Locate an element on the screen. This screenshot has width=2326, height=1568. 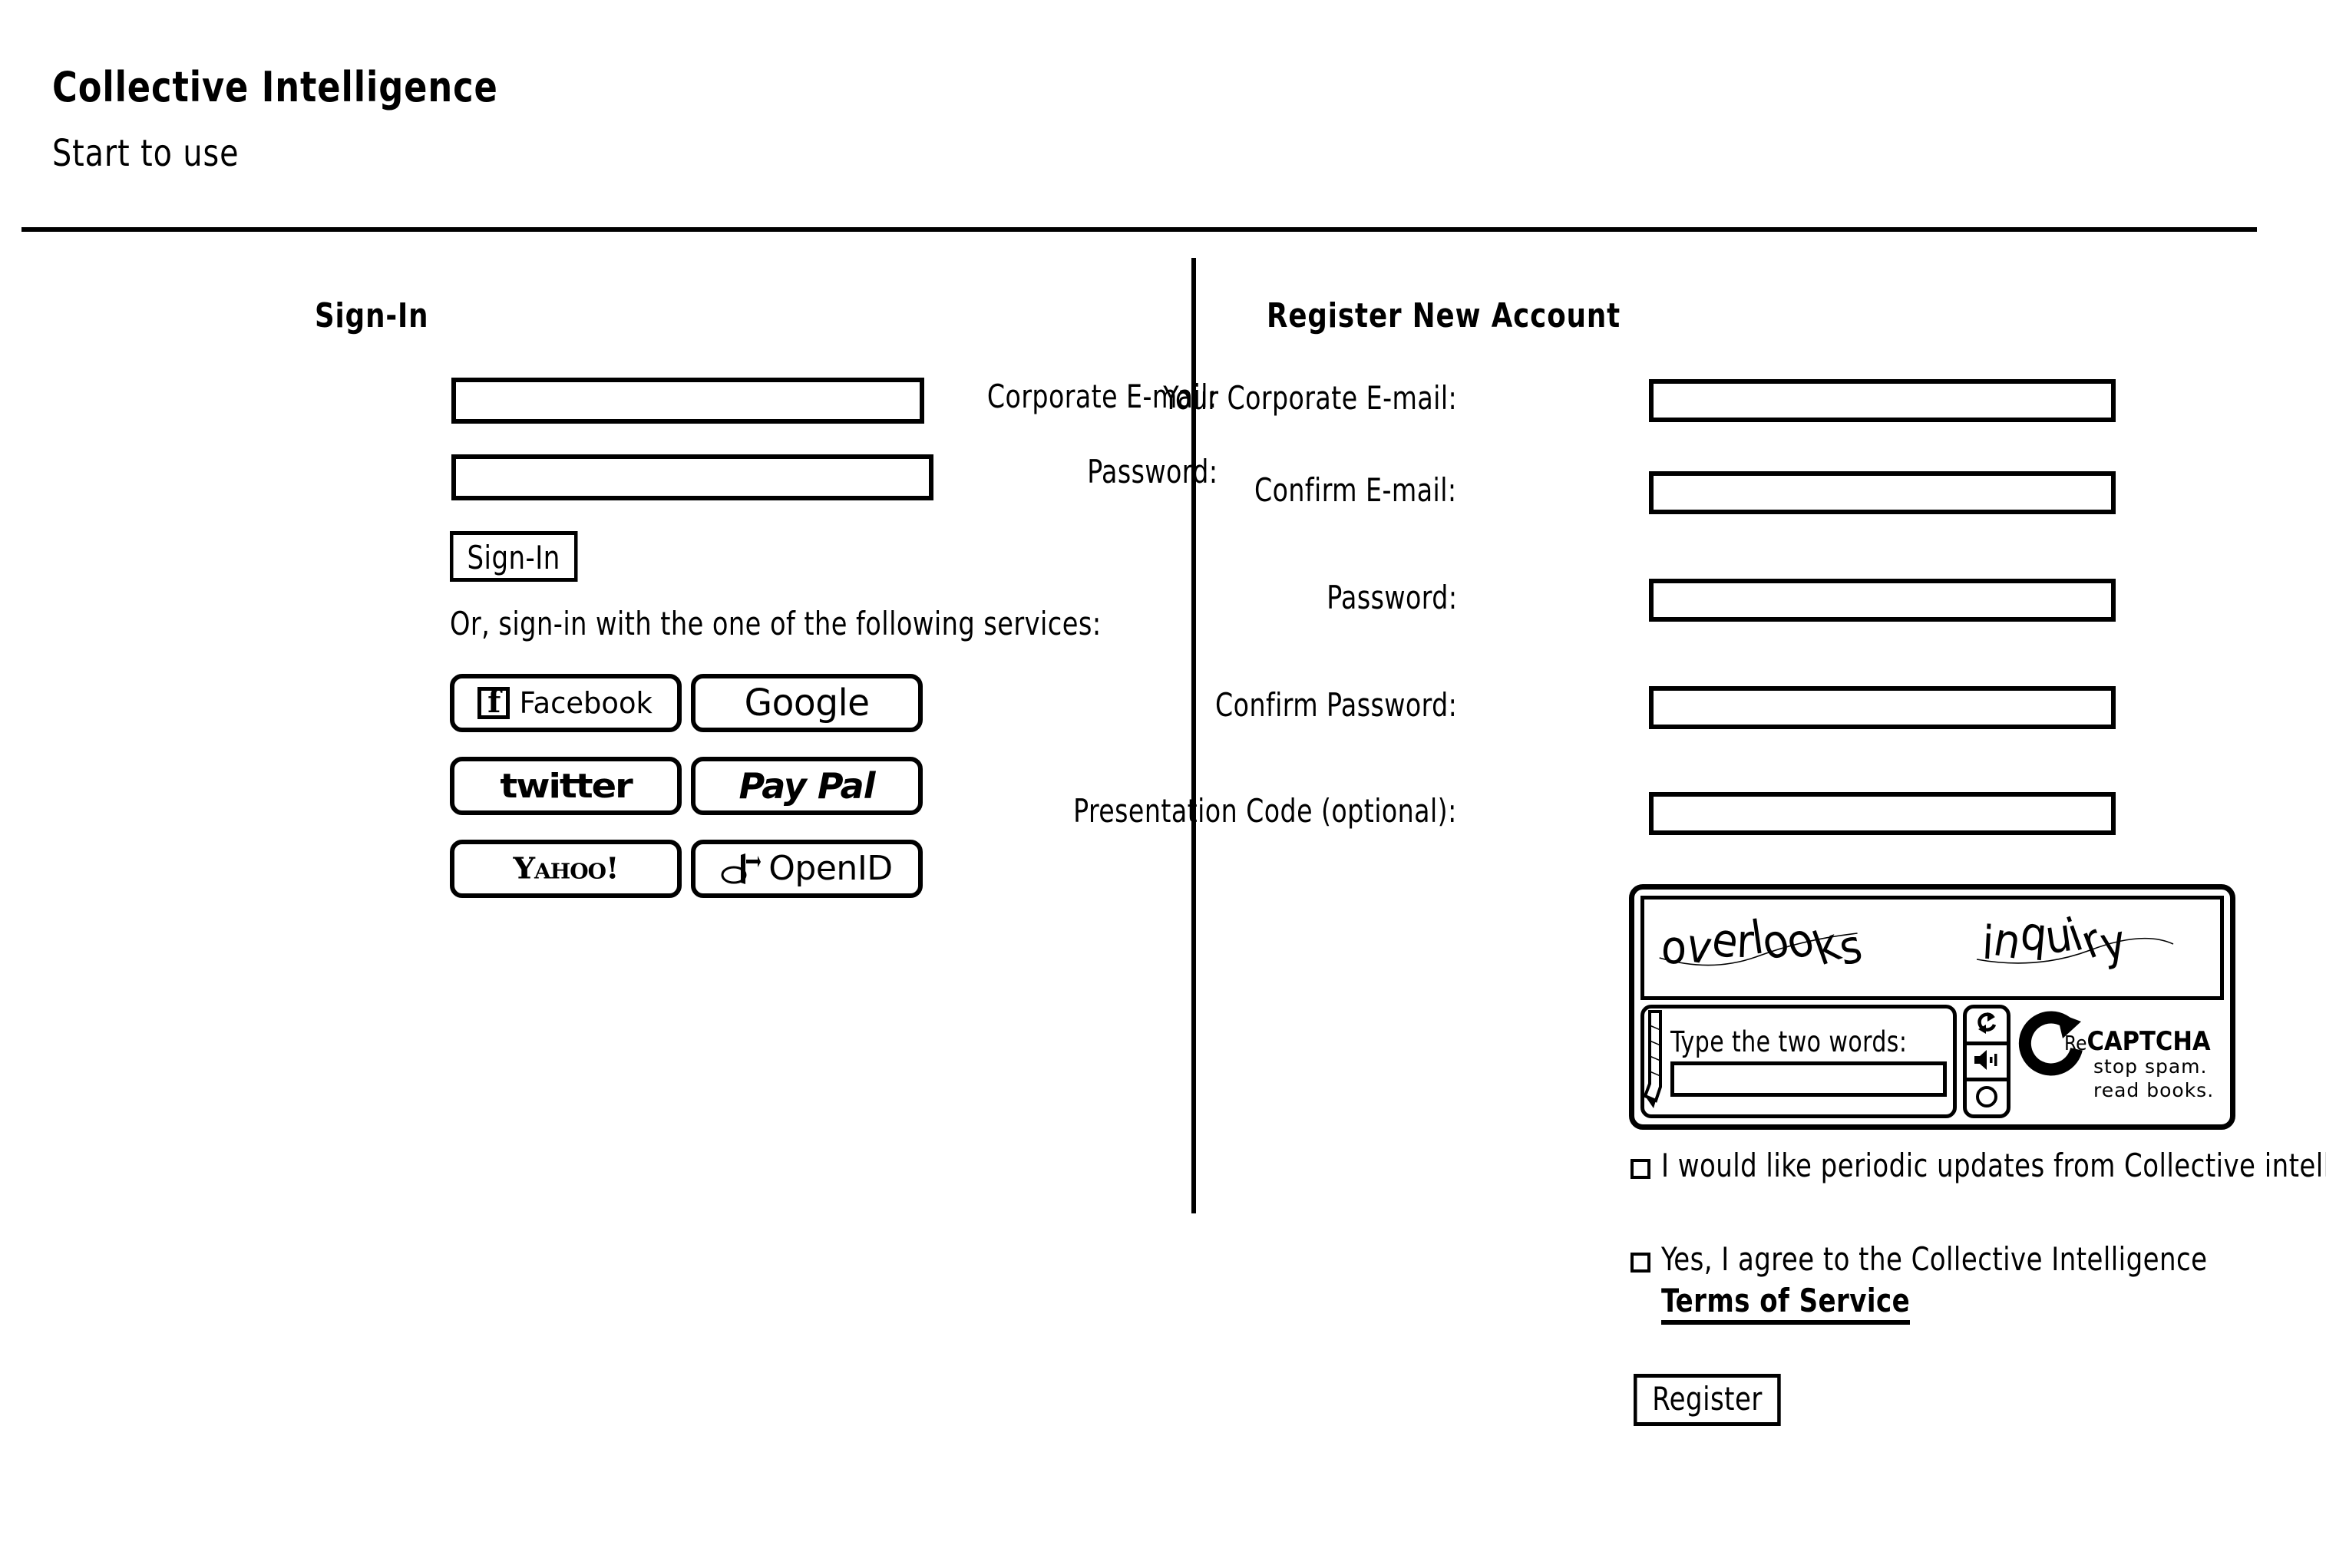
social-login-google-button: Google is located at coordinates (807, 703).